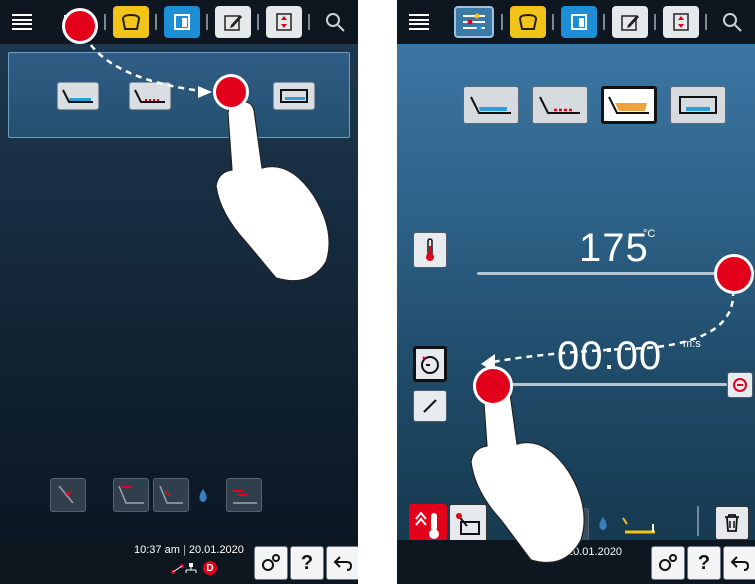 This screenshot has width=755, height=584. What do you see at coordinates (179, 562) in the screenshot?
I see `status-bar: 10:37 am | 20.01.2020 D ?` at bounding box center [179, 562].